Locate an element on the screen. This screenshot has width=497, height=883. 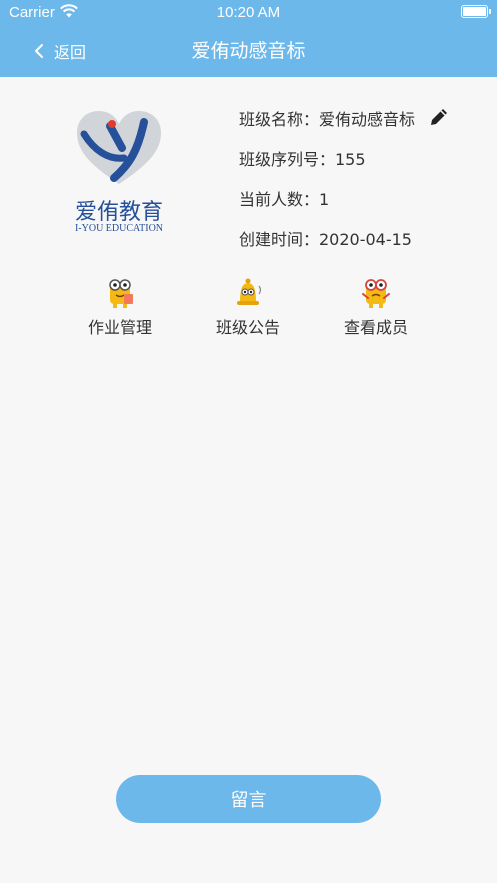
member-count-row: 当前人数：1 is located at coordinates (284, 199).